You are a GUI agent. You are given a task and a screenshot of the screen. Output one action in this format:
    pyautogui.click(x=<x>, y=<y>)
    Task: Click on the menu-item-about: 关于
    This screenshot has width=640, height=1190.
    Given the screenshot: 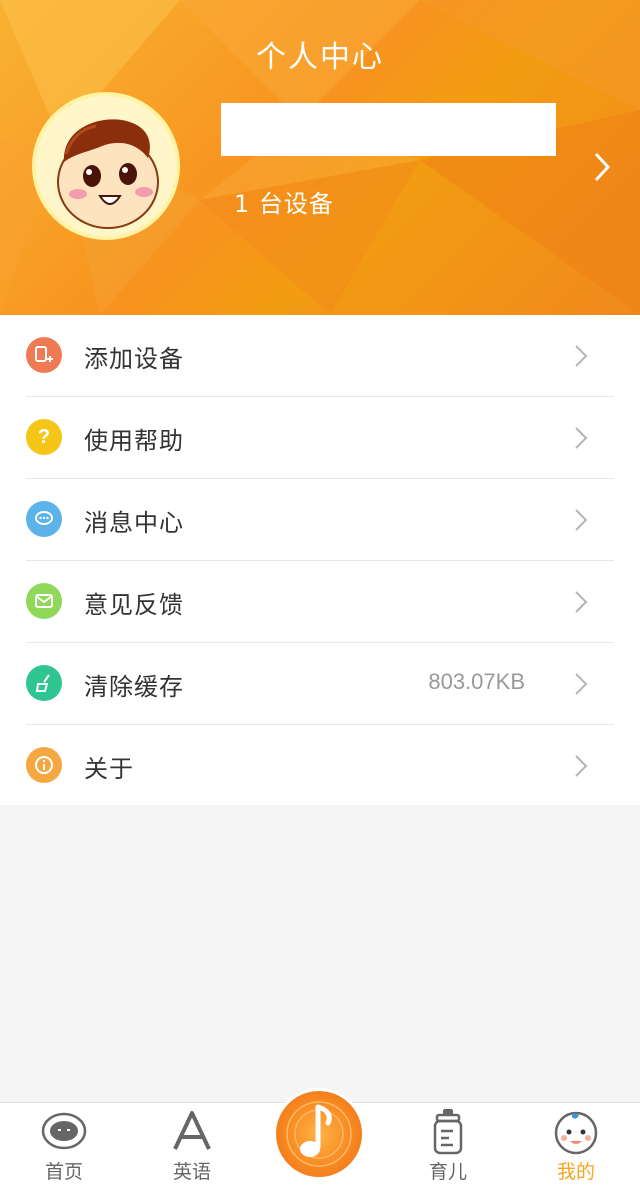 What is the action you would take?
    pyautogui.click(x=320, y=766)
    